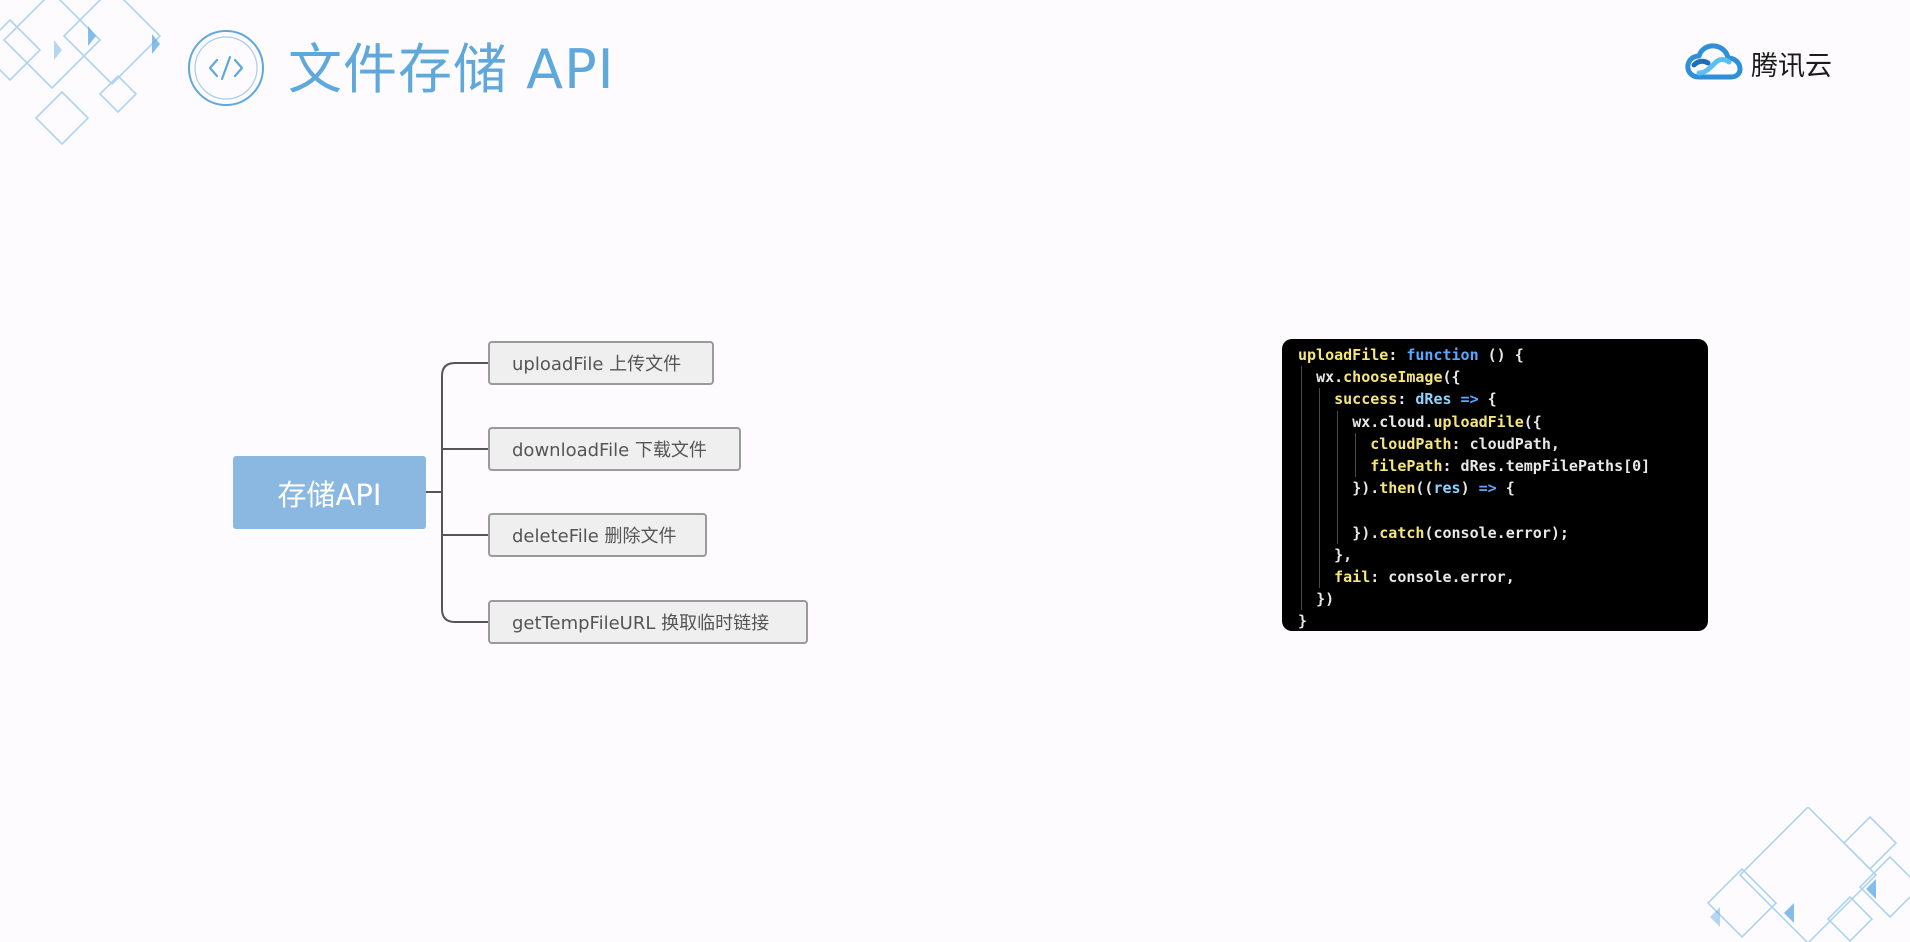 This screenshot has width=1910, height=942. What do you see at coordinates (614, 449) in the screenshot?
I see `mindmap-node-download-file: downloadFile 下载文件` at bounding box center [614, 449].